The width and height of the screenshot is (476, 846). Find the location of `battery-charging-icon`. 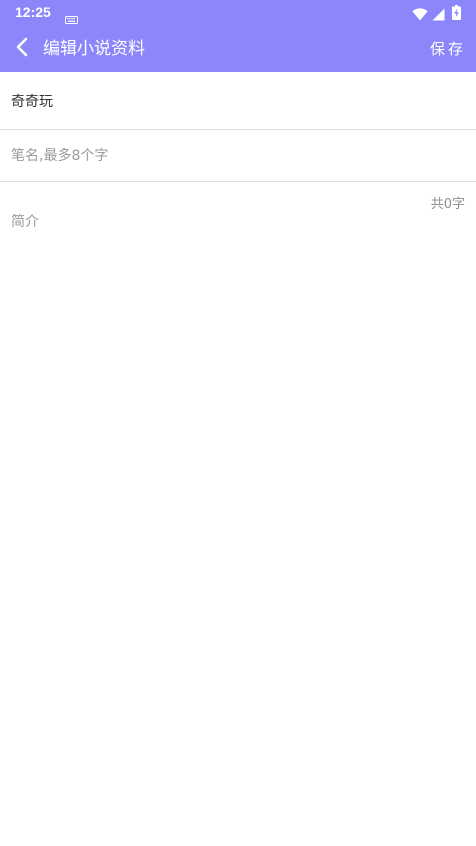

battery-charging-icon is located at coordinates (456, 14).